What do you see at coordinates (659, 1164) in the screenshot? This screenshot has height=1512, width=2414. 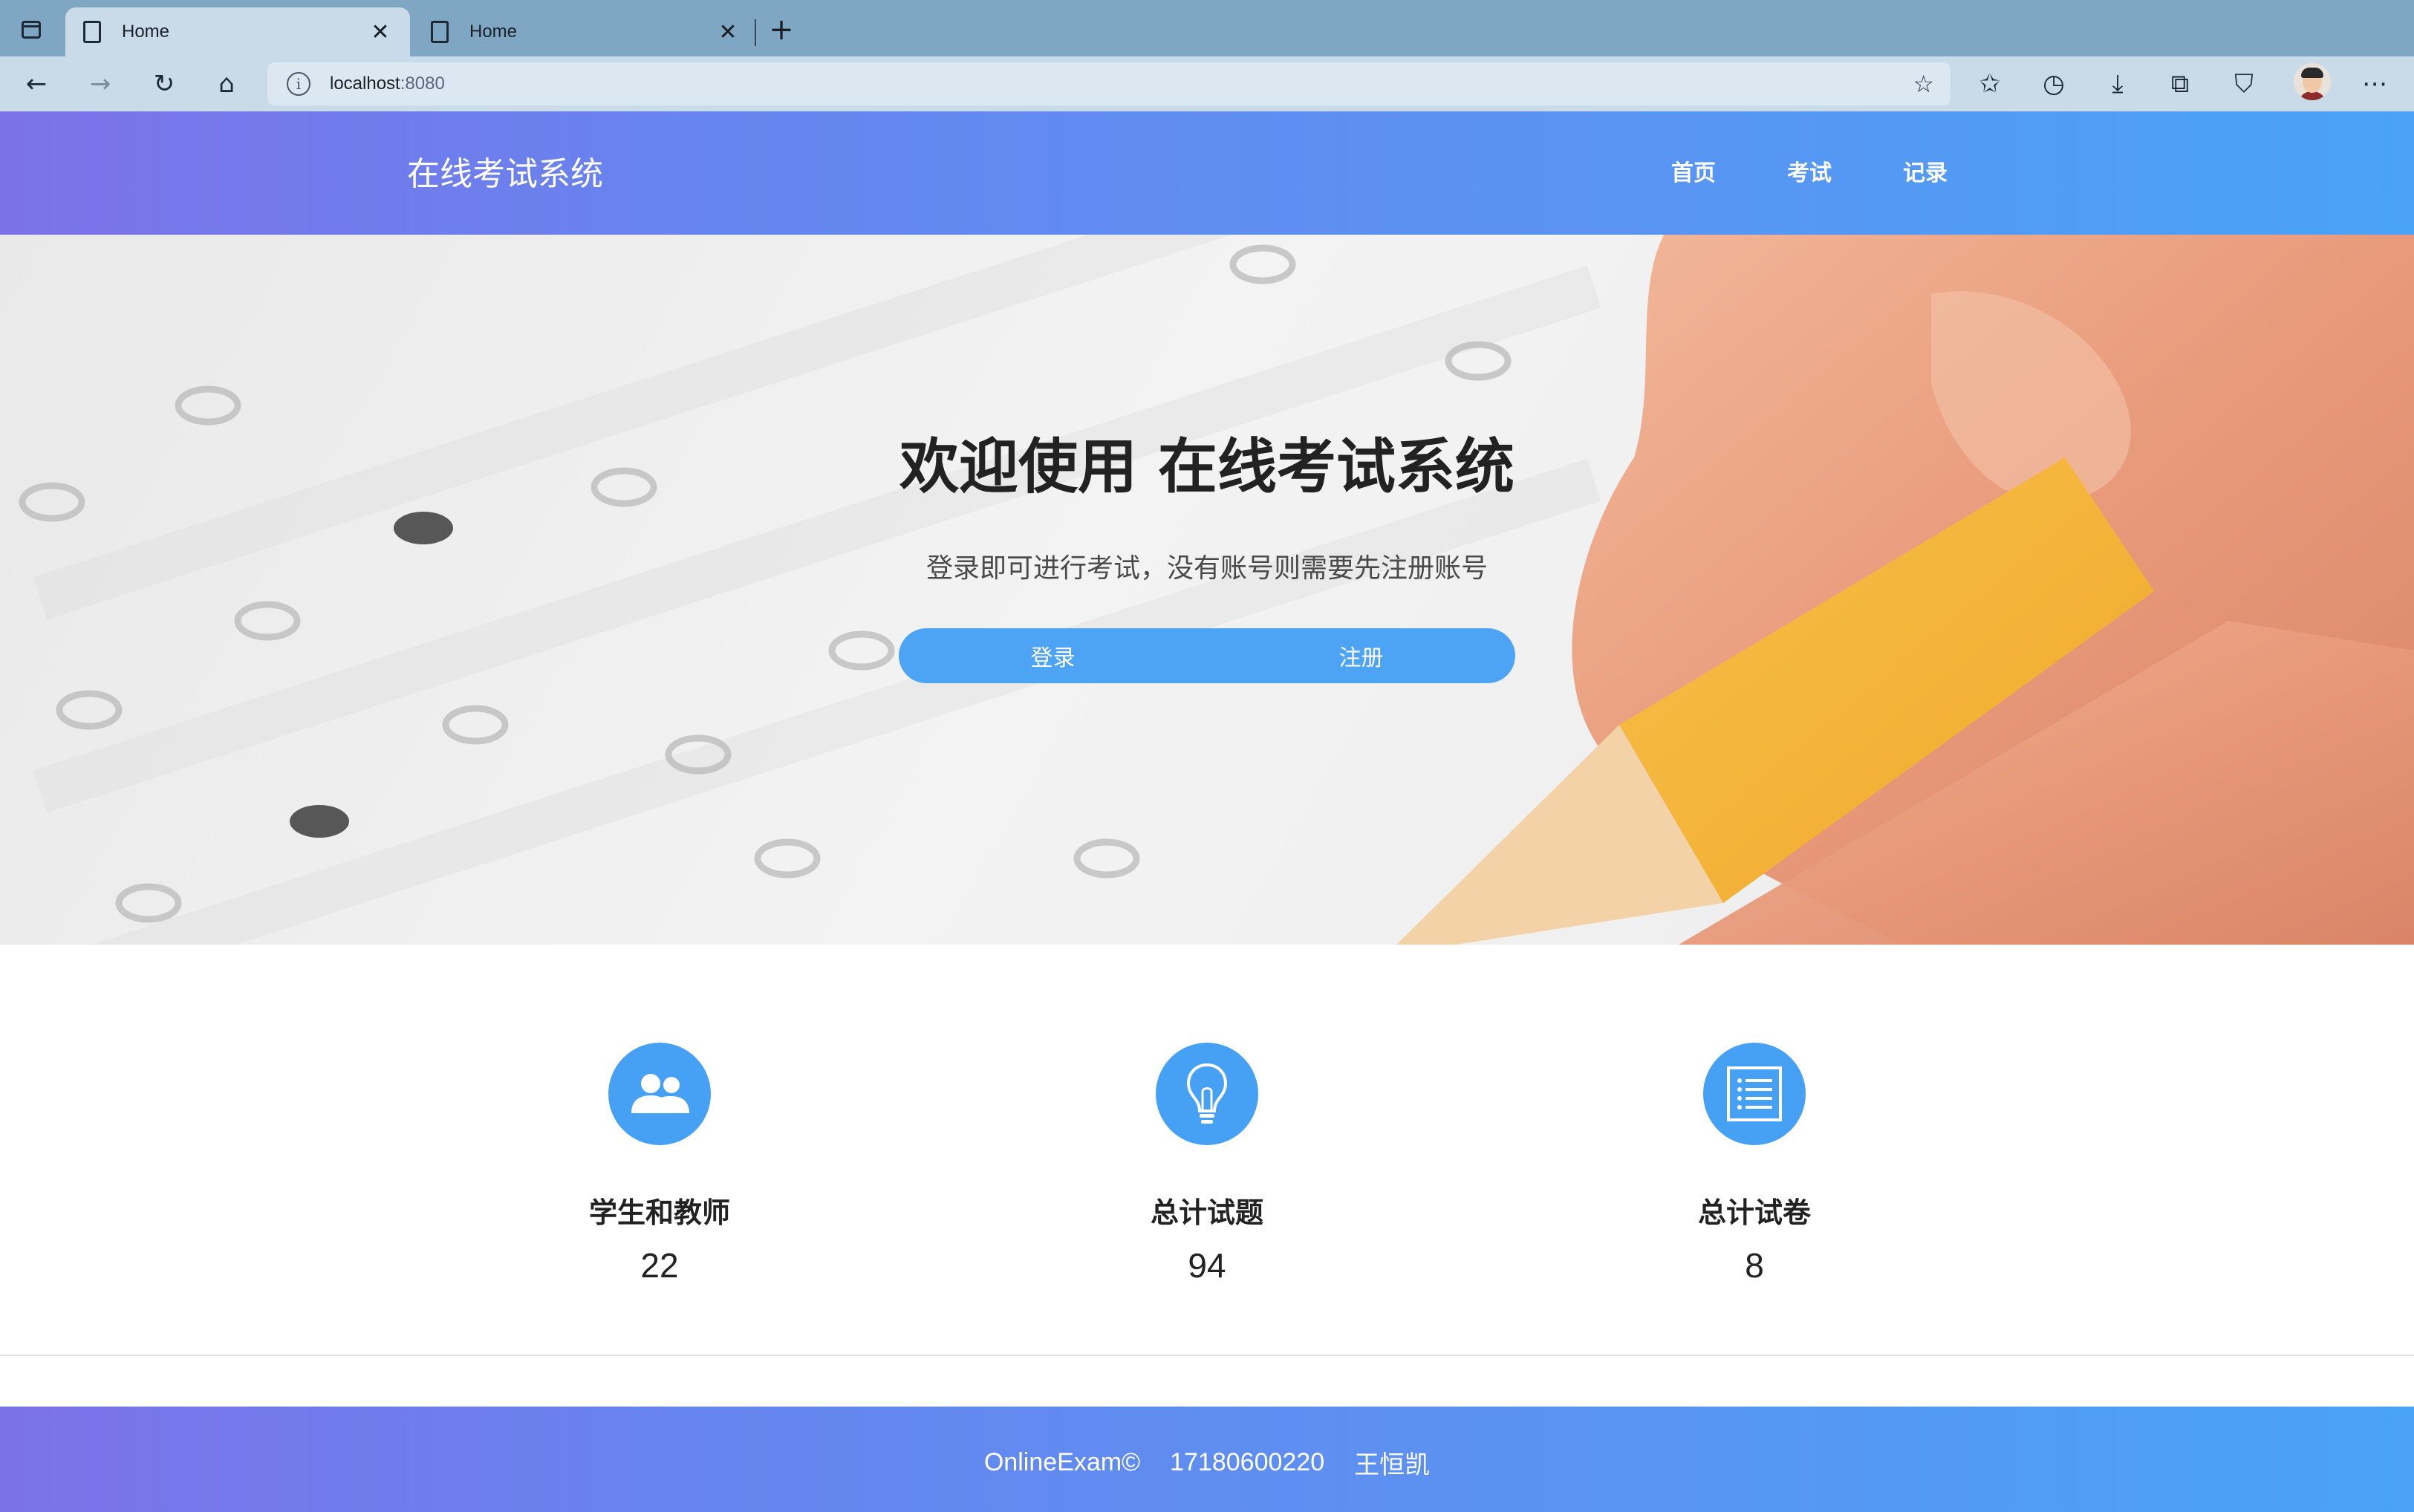 I see `stat-users: 学生和教师 22` at bounding box center [659, 1164].